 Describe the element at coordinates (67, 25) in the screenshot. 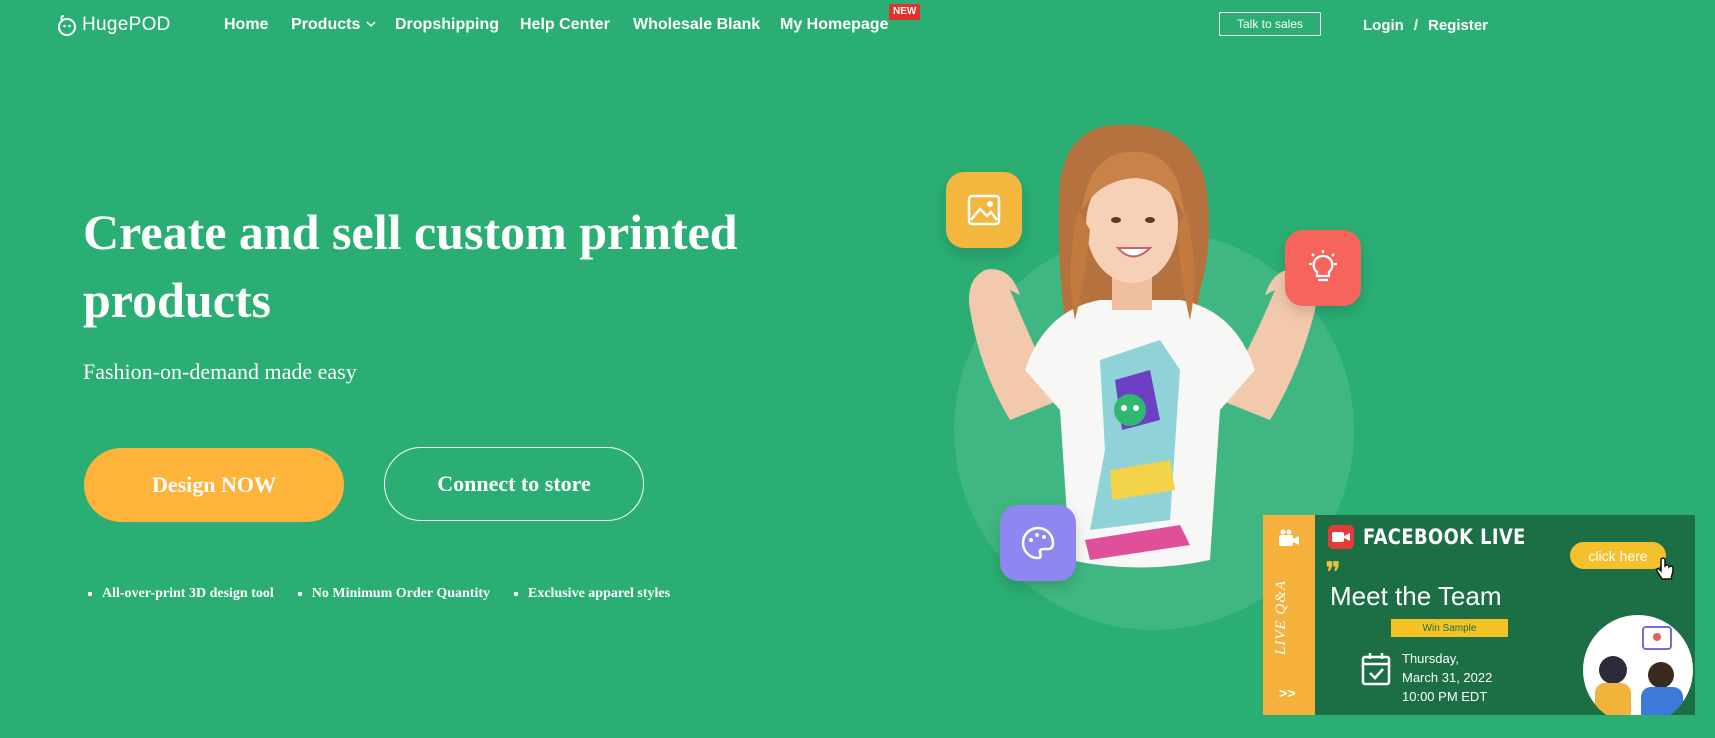

I see `logo-icon` at that location.